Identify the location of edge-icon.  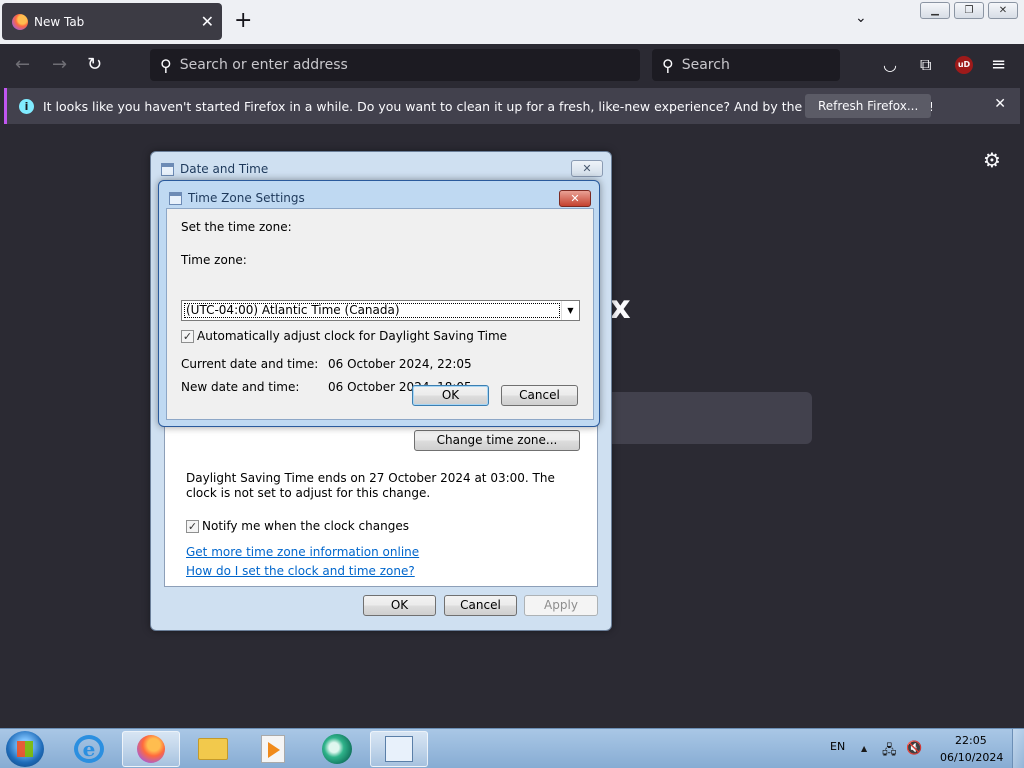
(337, 749).